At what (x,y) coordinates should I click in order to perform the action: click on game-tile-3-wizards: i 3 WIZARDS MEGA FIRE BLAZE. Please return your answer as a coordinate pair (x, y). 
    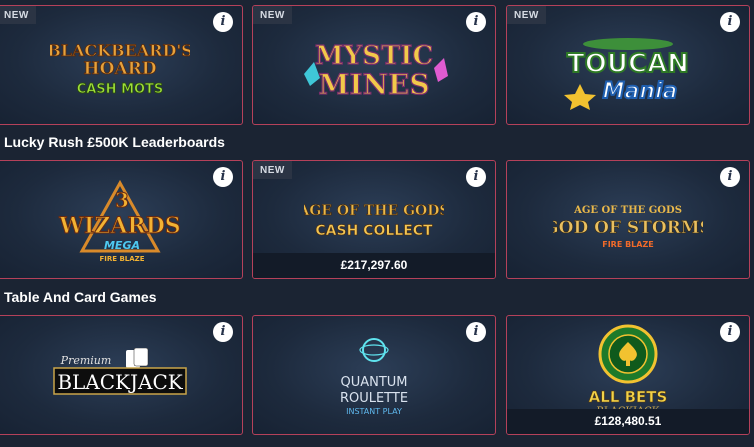
    Looking at the image, I should click on (121, 219).